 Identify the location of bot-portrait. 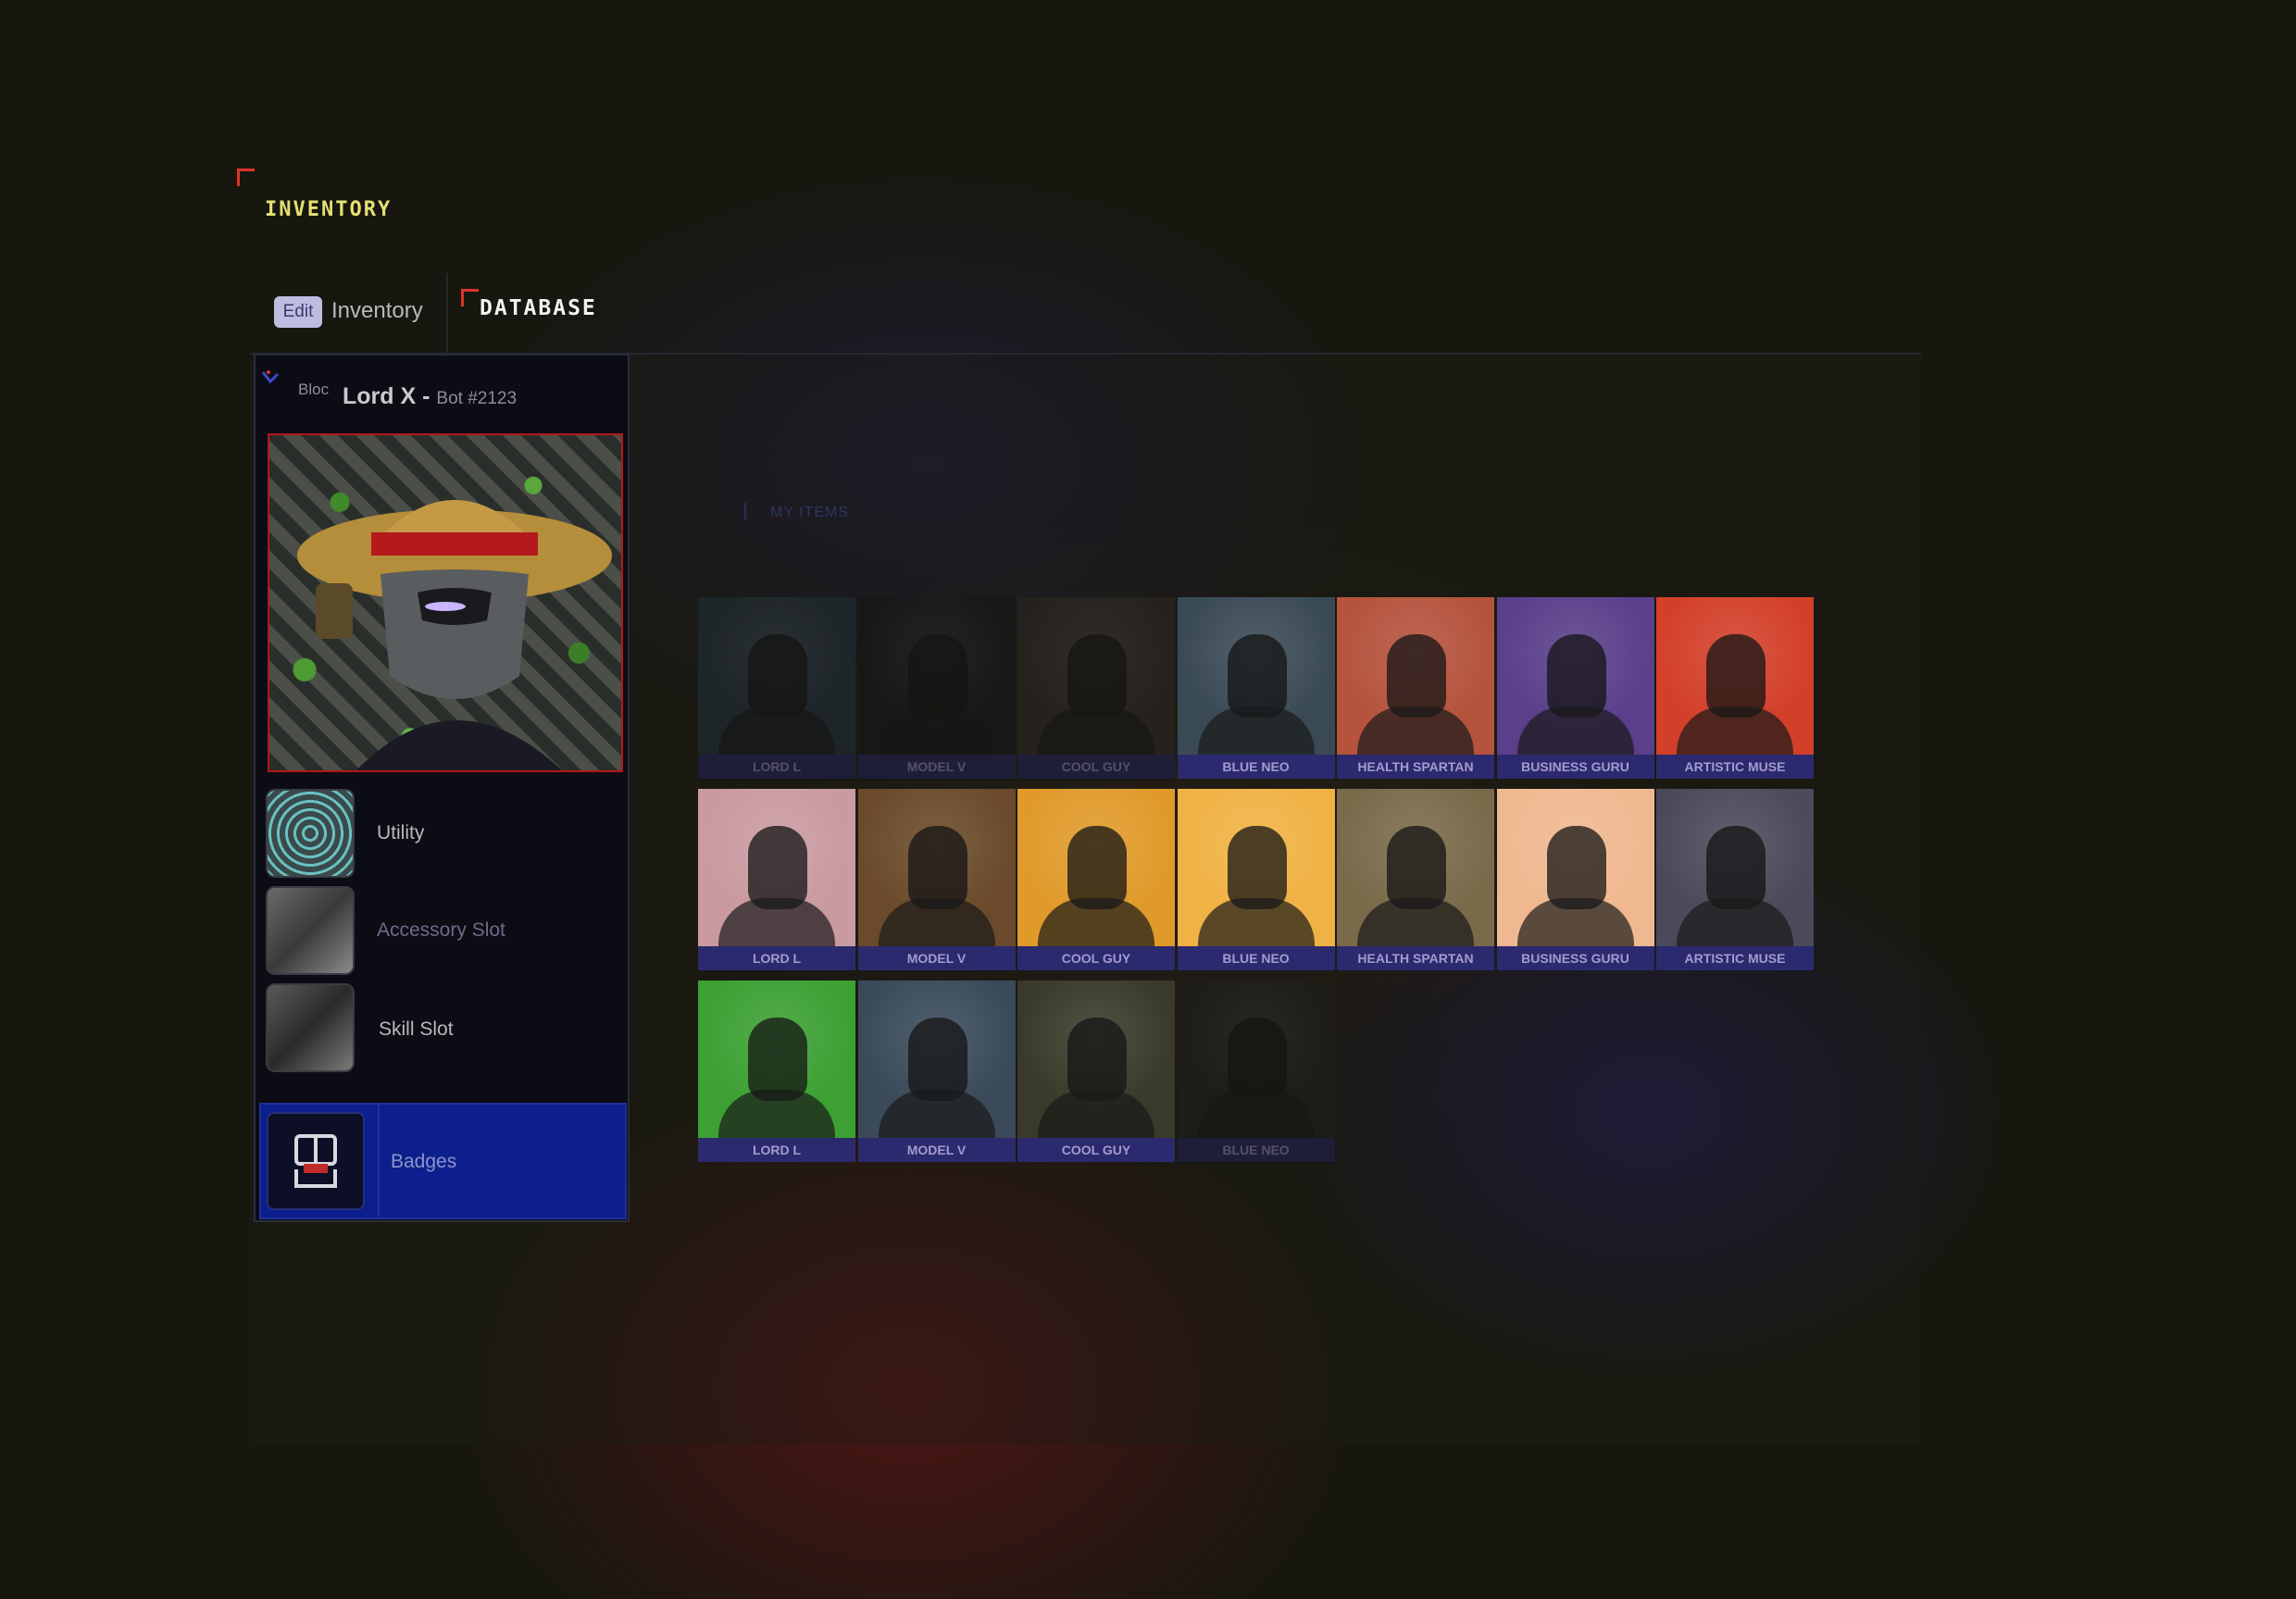
(445, 603).